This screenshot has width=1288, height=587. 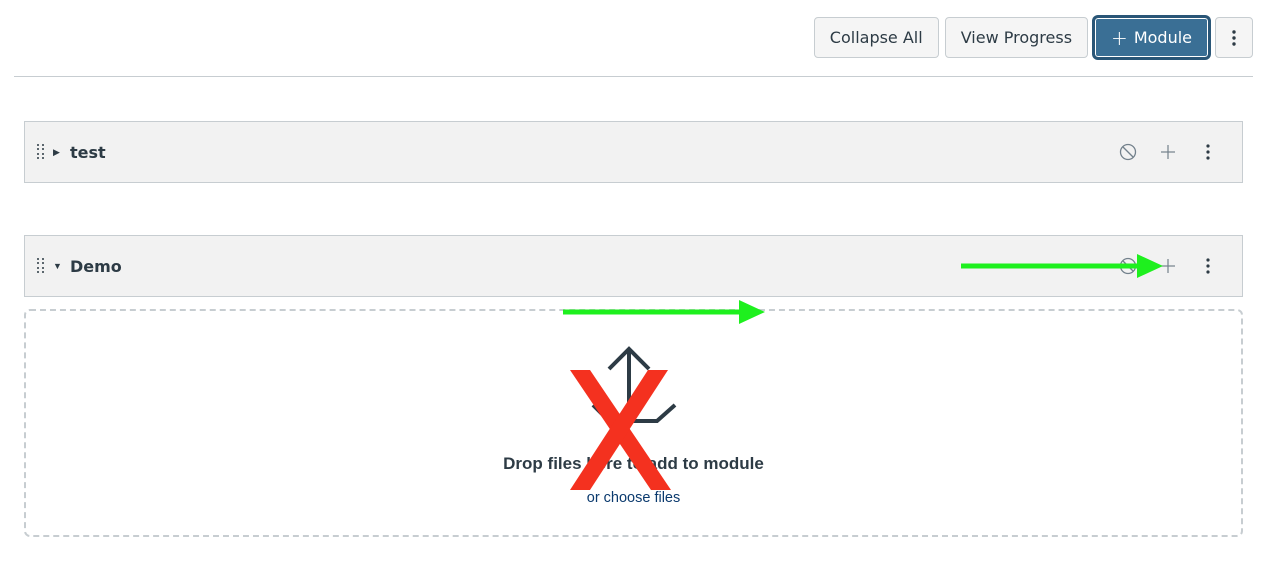 I want to click on upload-icon, so click(x=633, y=384).